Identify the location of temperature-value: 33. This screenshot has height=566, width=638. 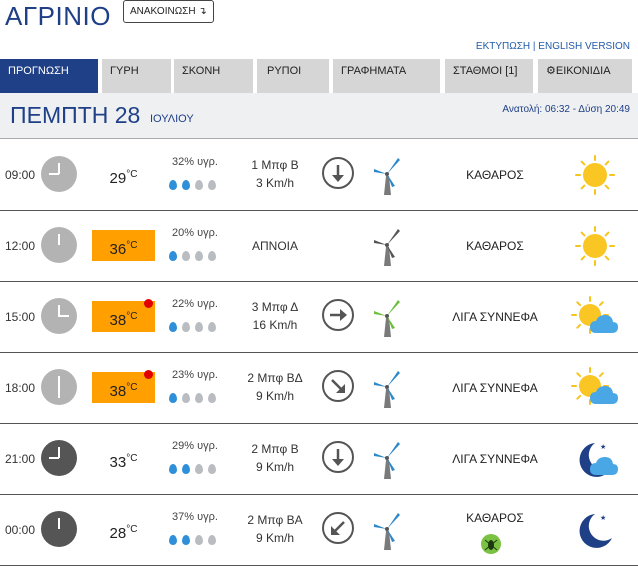
(118, 462).